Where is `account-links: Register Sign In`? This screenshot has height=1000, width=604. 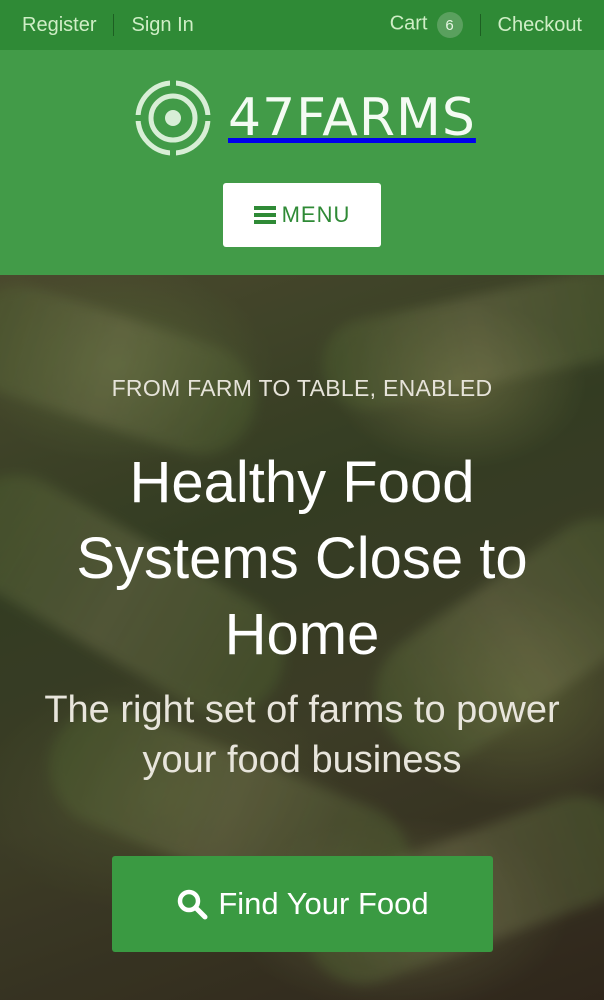
account-links: Register Sign In is located at coordinates (108, 25).